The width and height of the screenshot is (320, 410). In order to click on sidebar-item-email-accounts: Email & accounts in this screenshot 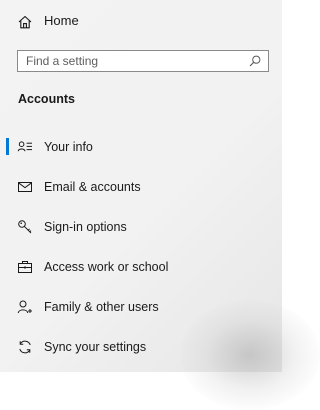, I will do `click(141, 187)`.